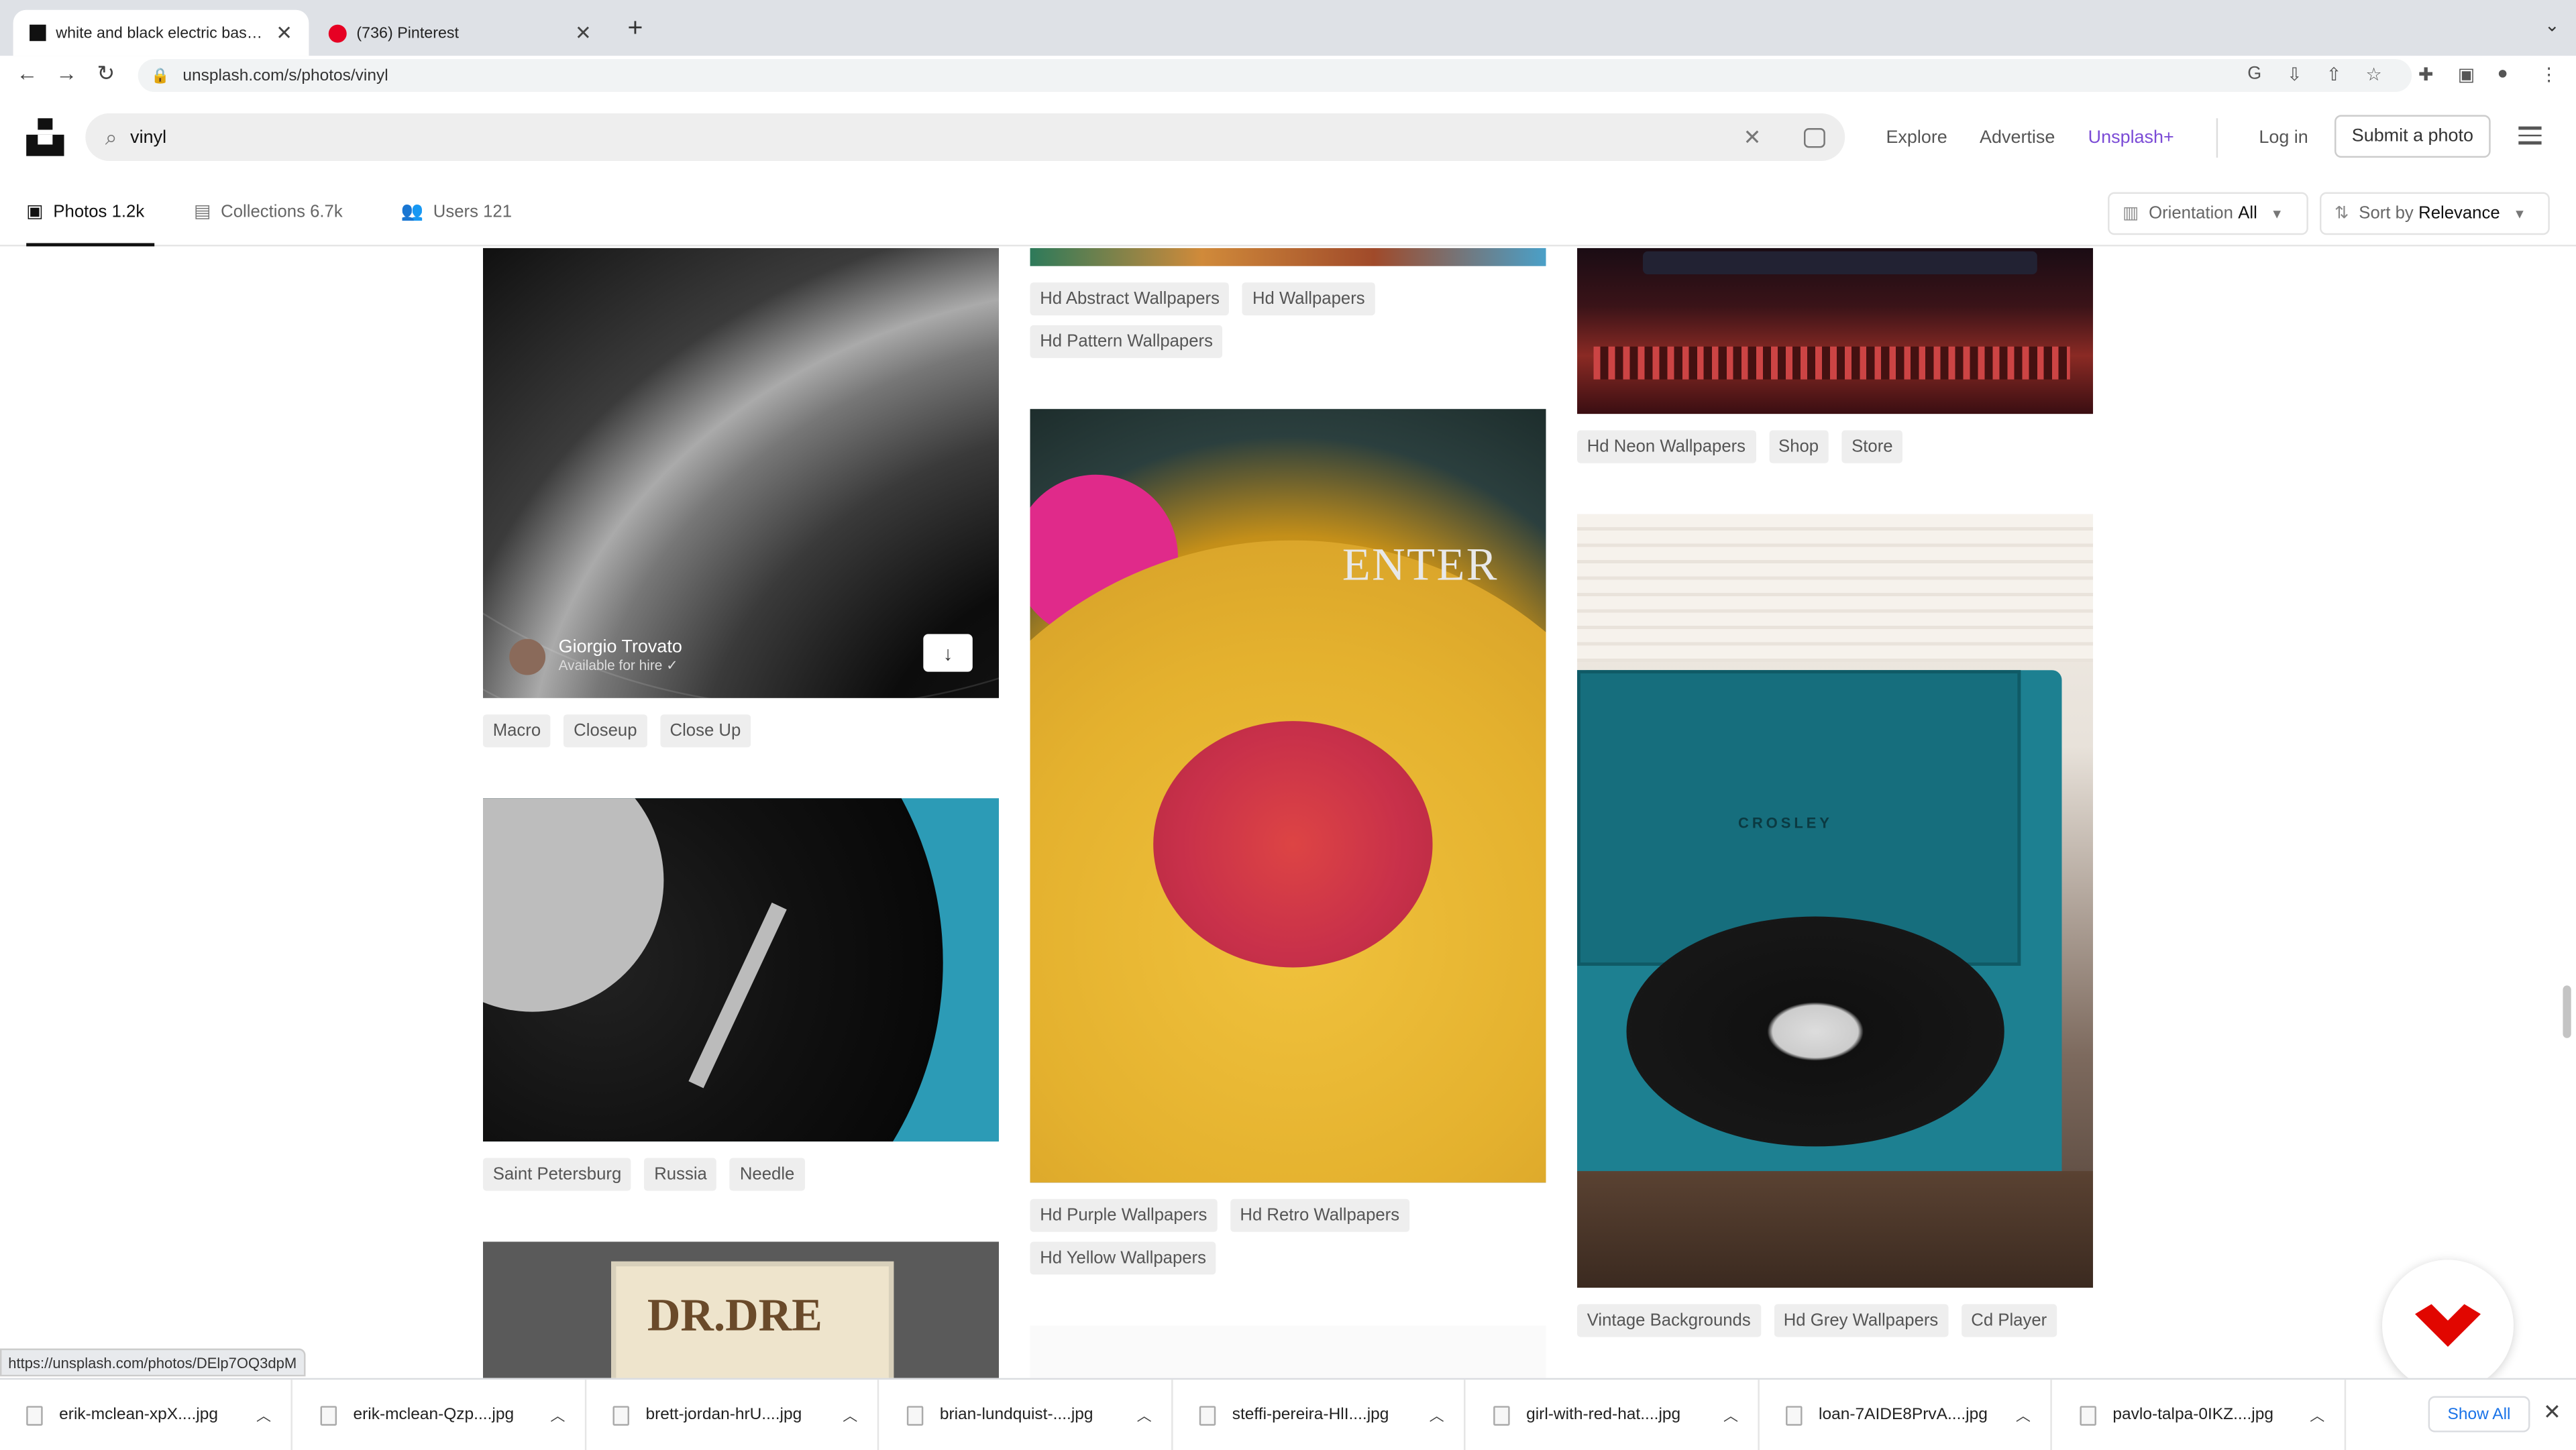 The height and width of the screenshot is (1450, 2576). What do you see at coordinates (146, 1415) in the screenshot?
I see `download-item: erik-mclean-xpX....jpg ︿` at bounding box center [146, 1415].